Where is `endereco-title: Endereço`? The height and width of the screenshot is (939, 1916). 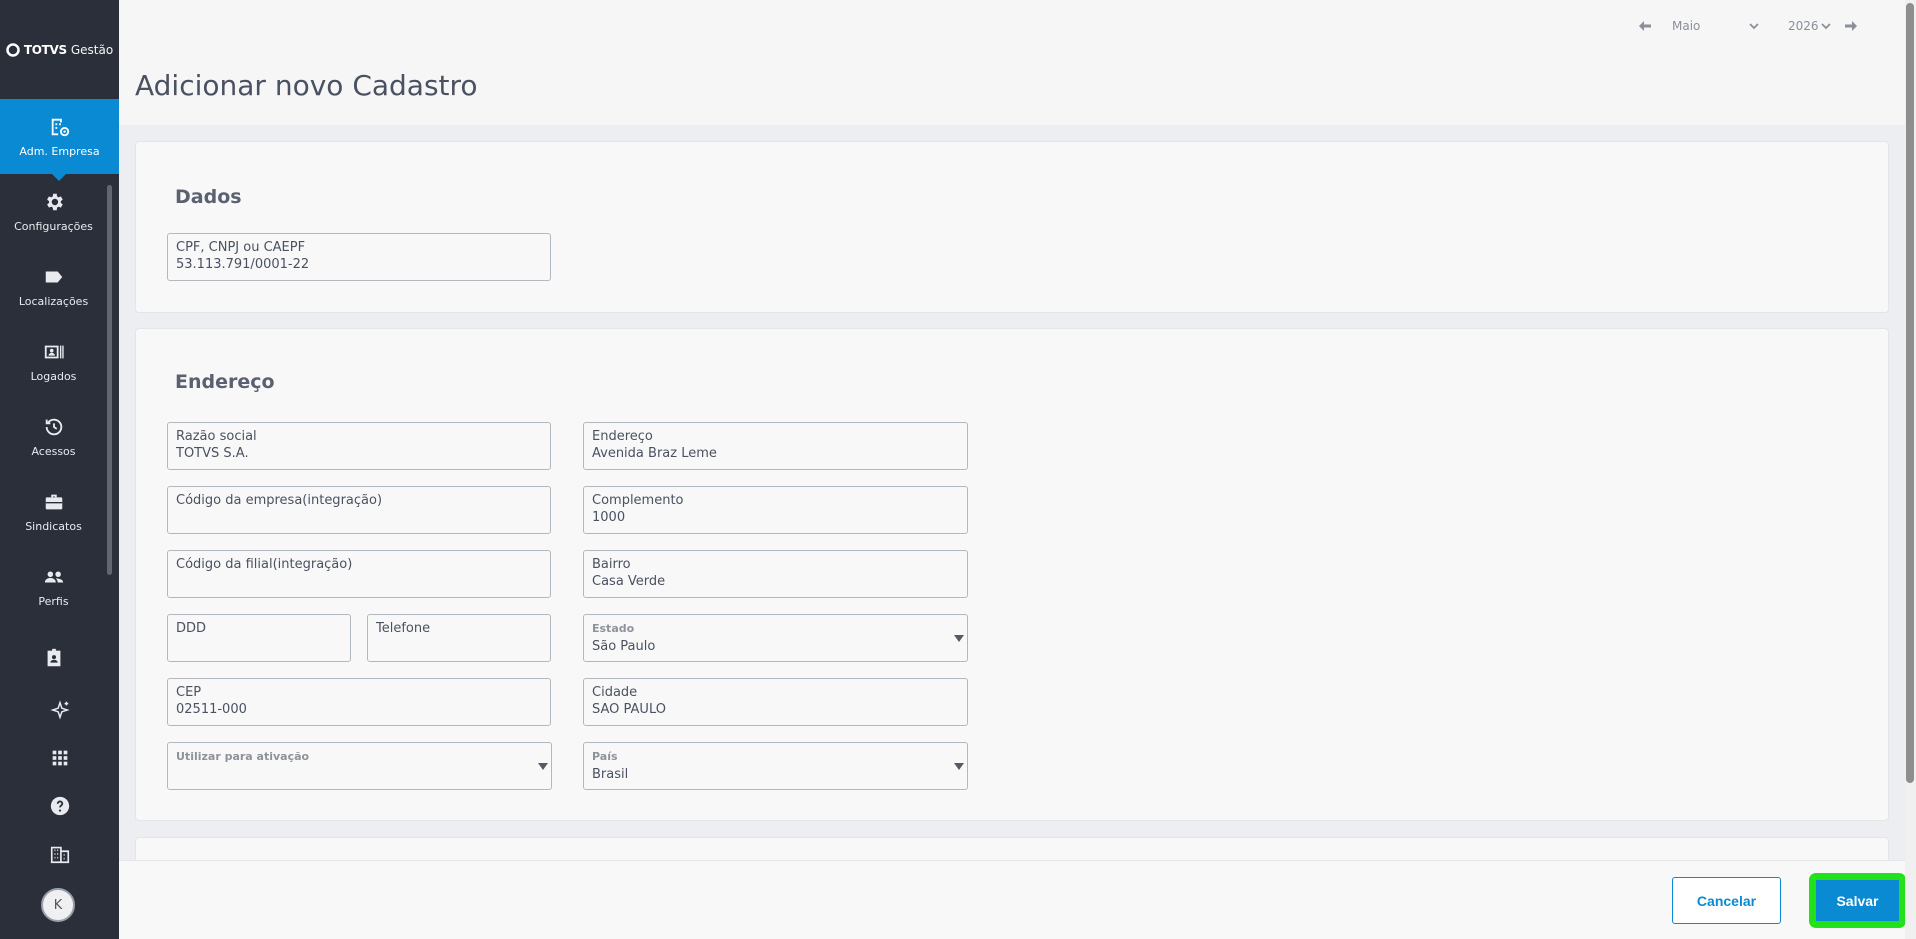 endereco-title: Endereço is located at coordinates (225, 382).